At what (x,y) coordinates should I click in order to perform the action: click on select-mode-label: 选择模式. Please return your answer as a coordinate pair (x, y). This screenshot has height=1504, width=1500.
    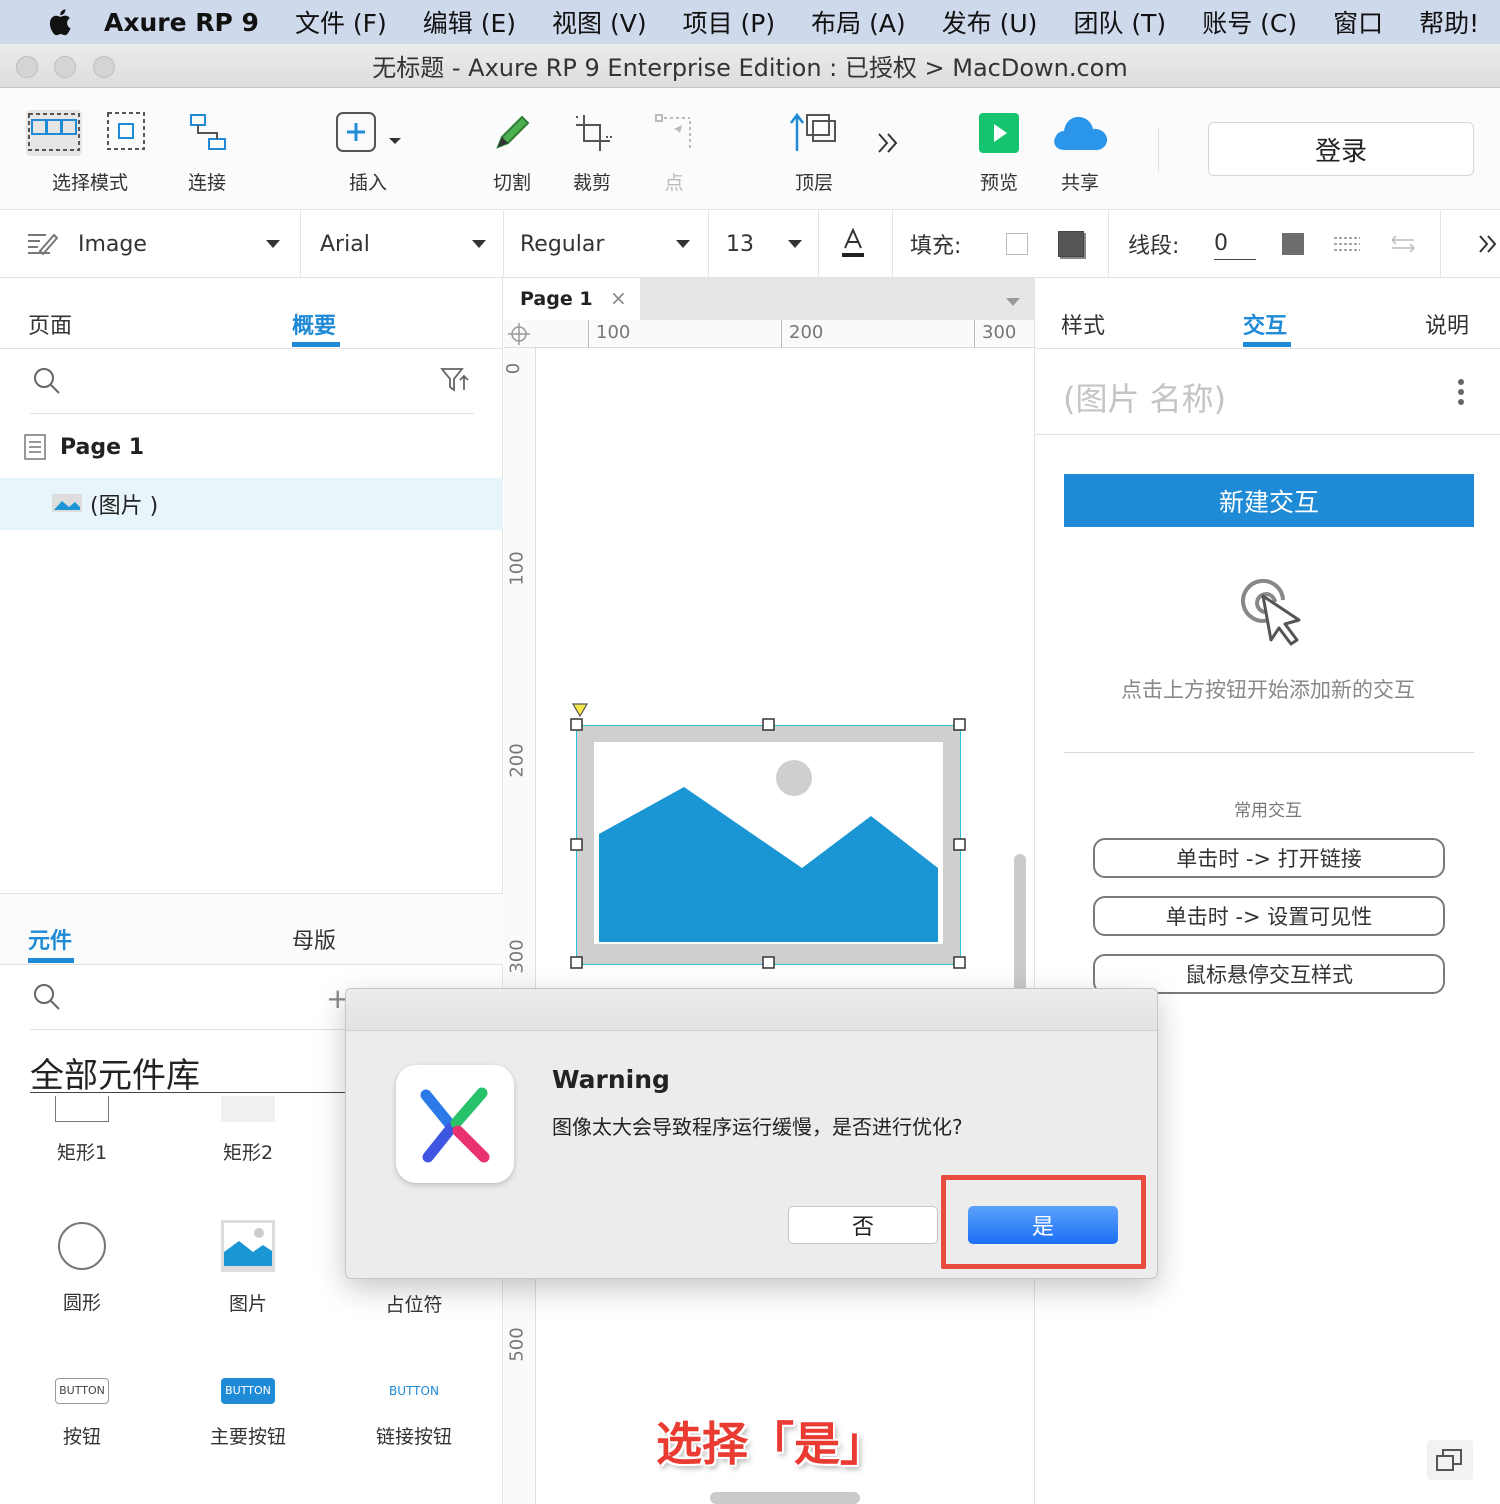
    Looking at the image, I should click on (90, 183).